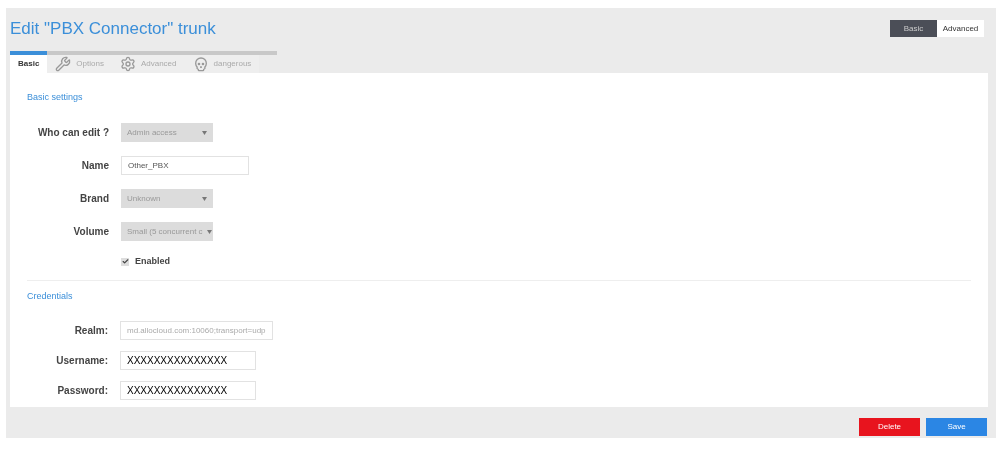 This screenshot has height=449, width=1002. I want to click on tab: Basic, so click(29, 61).